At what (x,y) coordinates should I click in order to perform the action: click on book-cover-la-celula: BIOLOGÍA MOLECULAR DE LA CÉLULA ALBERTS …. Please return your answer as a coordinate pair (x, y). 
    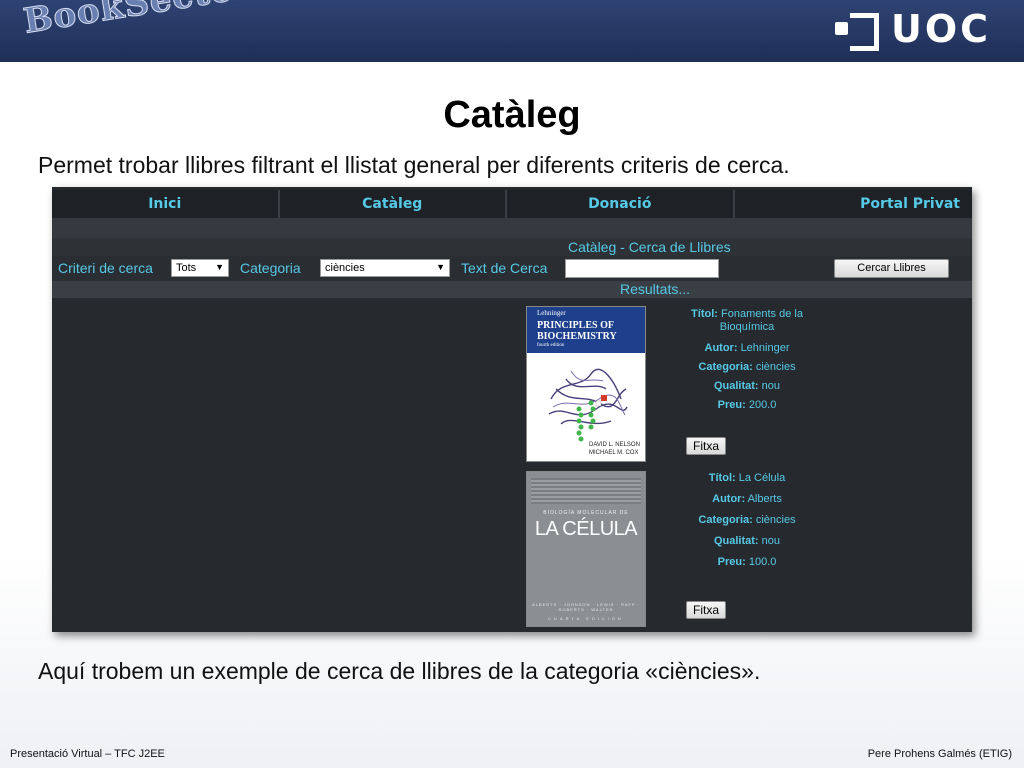
    Looking at the image, I should click on (586, 549).